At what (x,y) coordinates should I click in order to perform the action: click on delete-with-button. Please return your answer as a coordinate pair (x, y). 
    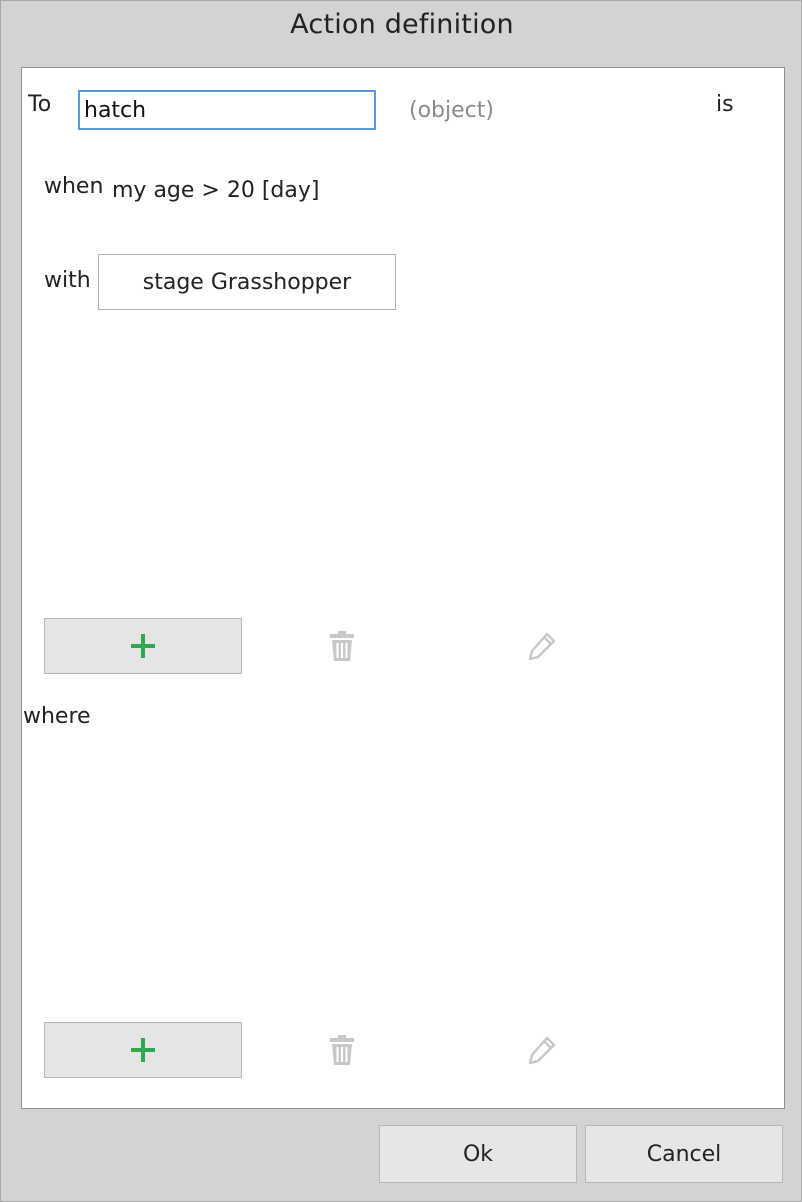
    Looking at the image, I should click on (342, 646).